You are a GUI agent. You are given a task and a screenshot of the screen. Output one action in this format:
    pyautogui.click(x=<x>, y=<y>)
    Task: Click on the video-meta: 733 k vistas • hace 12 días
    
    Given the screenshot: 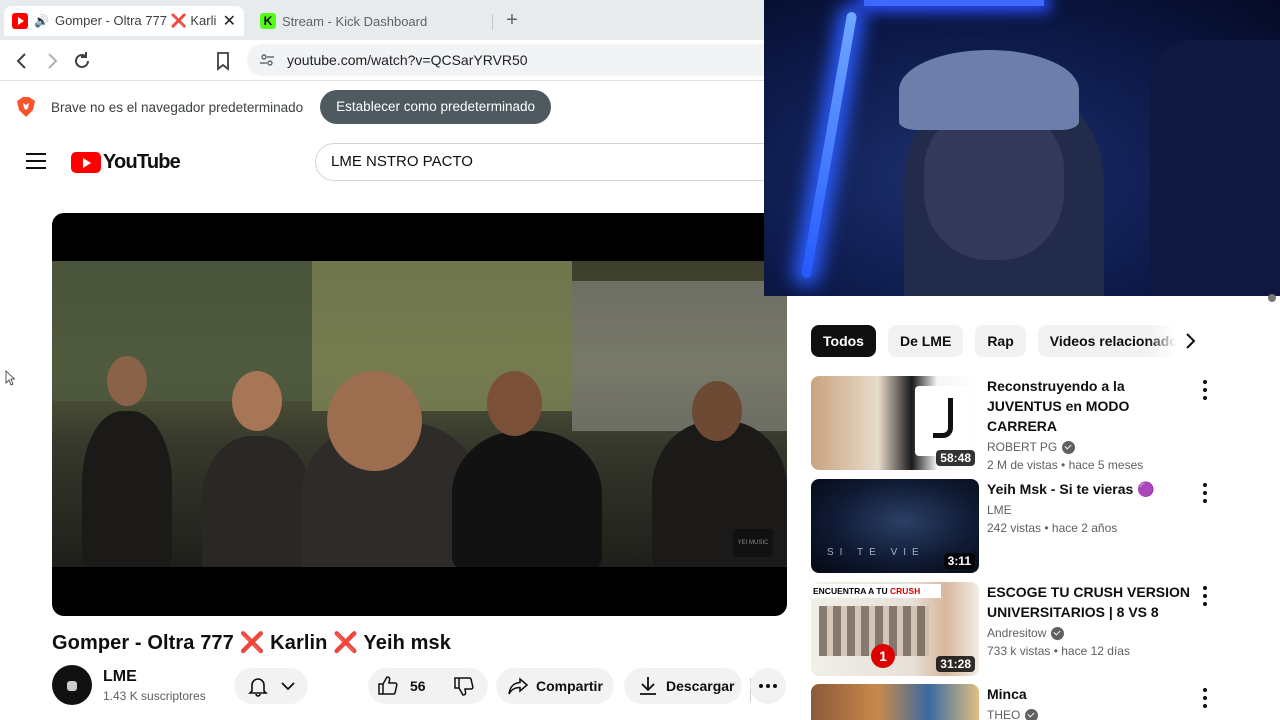 What is the action you would take?
    pyautogui.click(x=1058, y=651)
    